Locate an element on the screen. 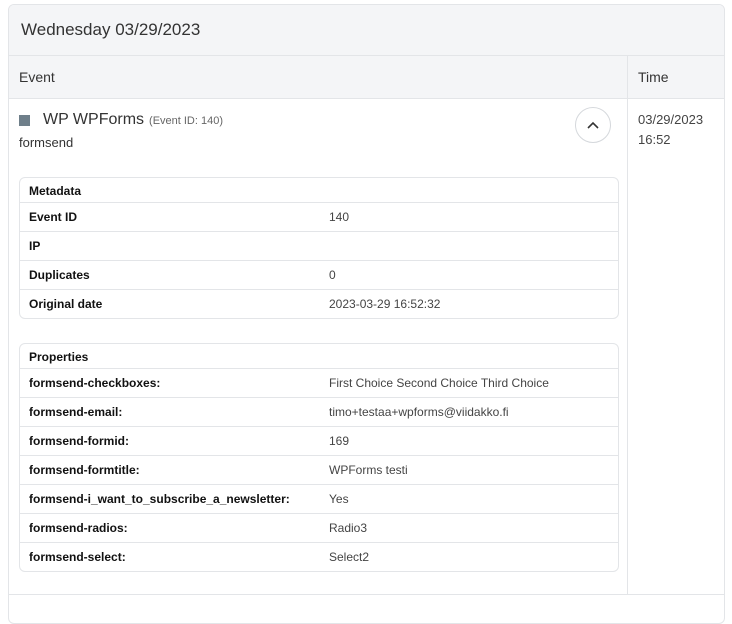  table-header: Event Time is located at coordinates (366, 77).